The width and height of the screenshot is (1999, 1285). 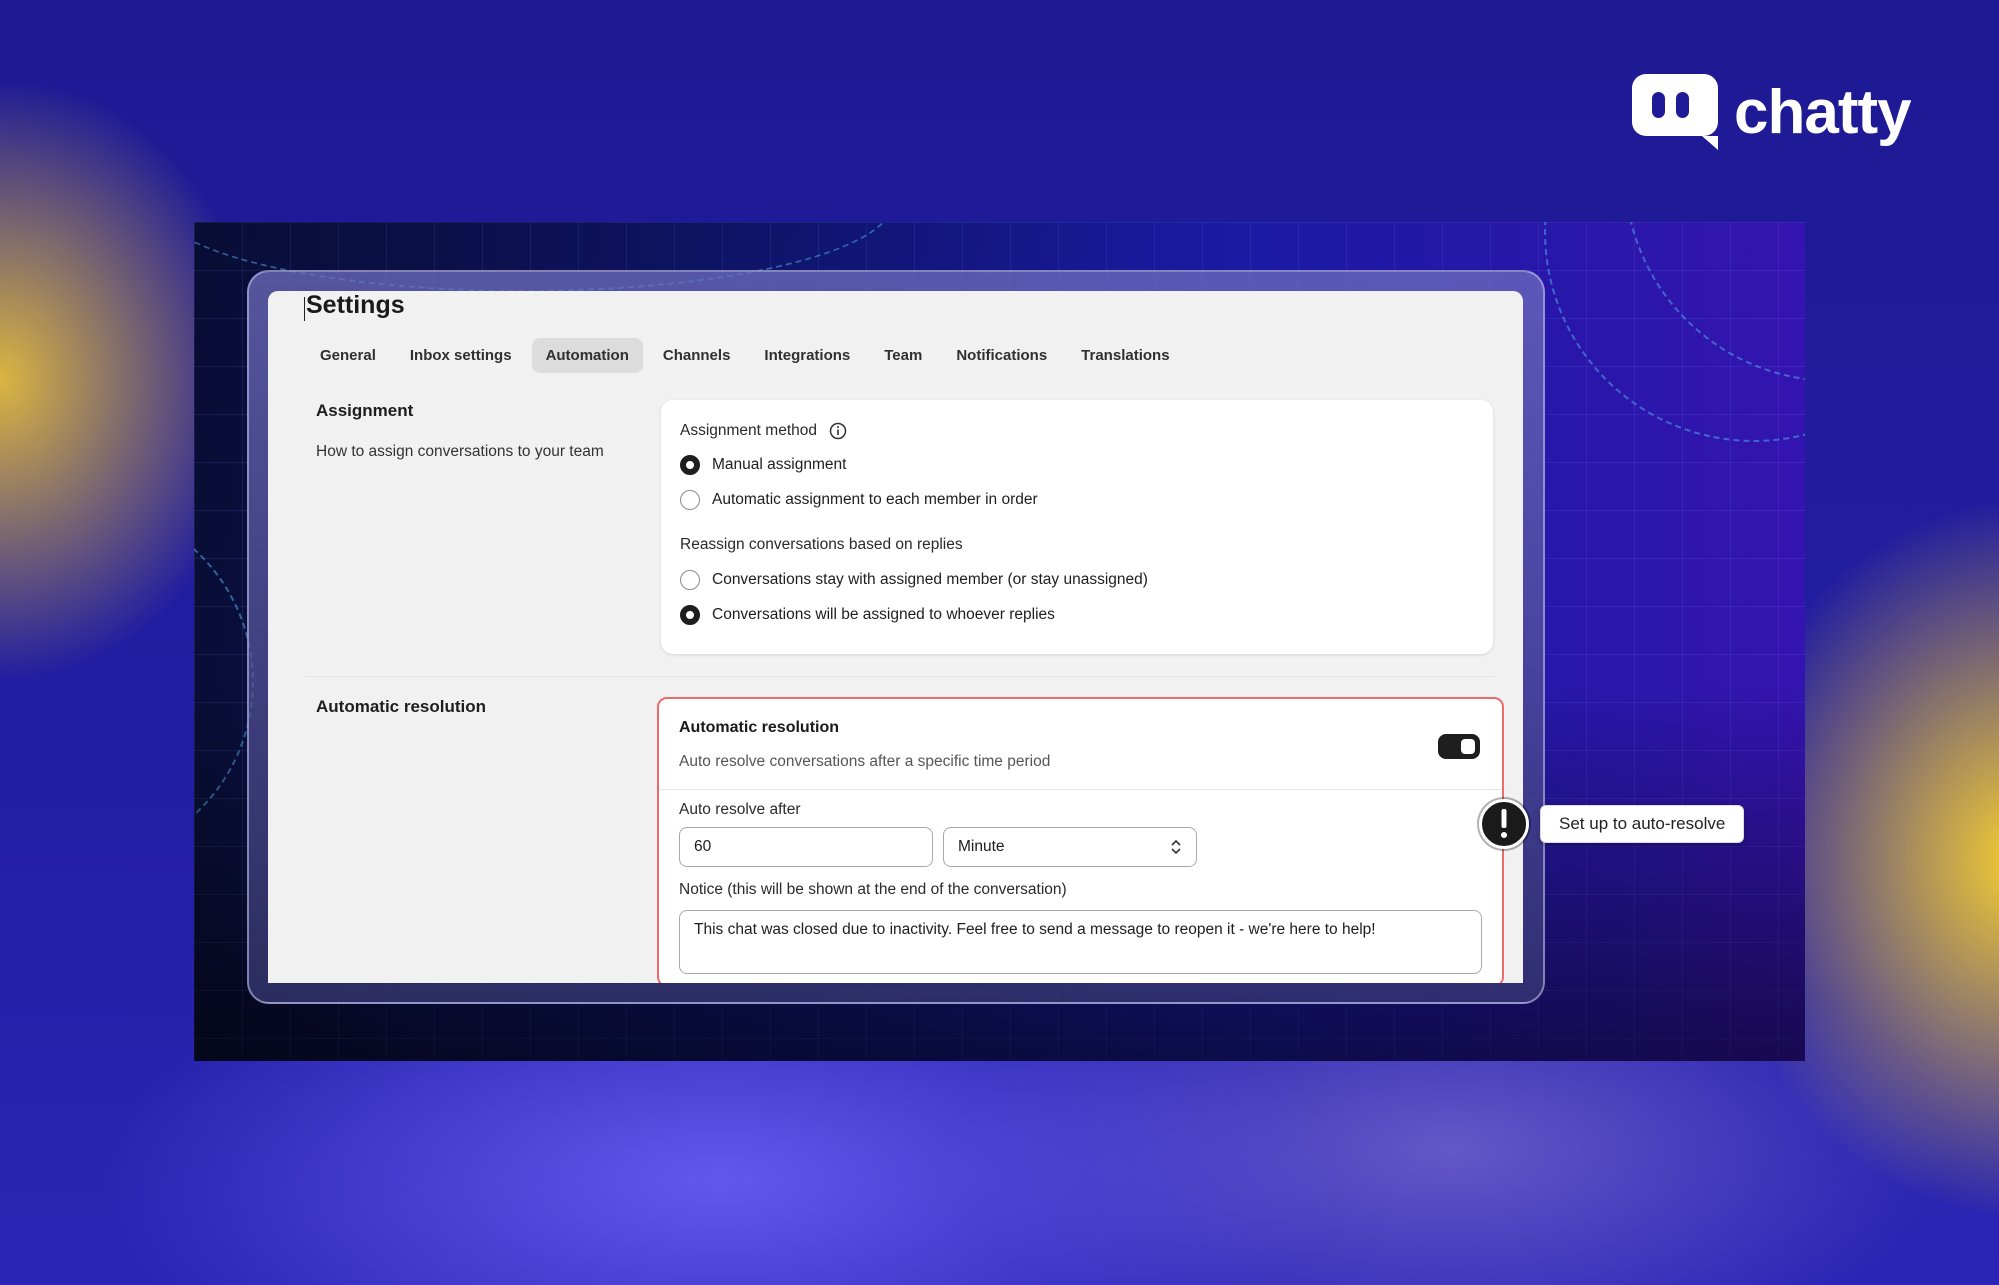 I want to click on chatty-logo: chatty, so click(x=1772, y=112).